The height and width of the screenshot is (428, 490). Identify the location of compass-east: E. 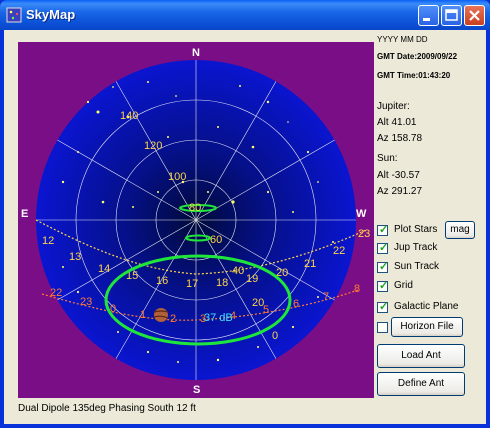
(24, 214).